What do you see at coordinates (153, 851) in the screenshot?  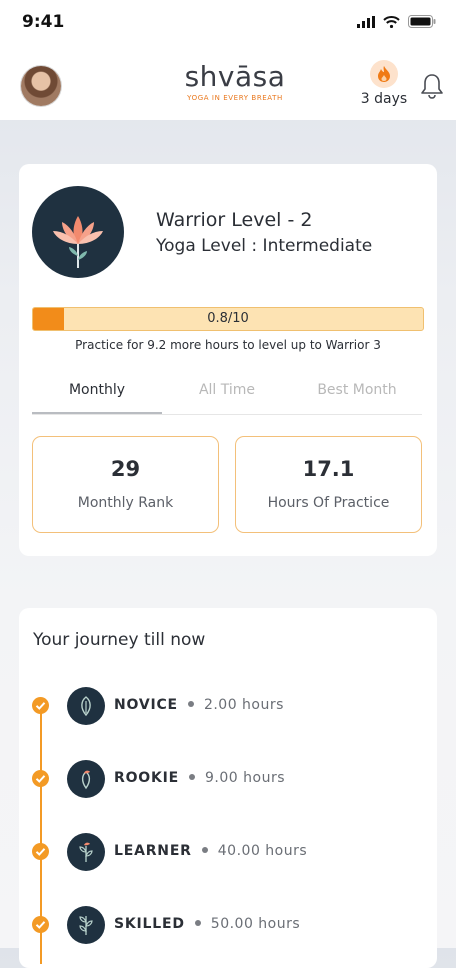 I see `level-name: LEARNER` at bounding box center [153, 851].